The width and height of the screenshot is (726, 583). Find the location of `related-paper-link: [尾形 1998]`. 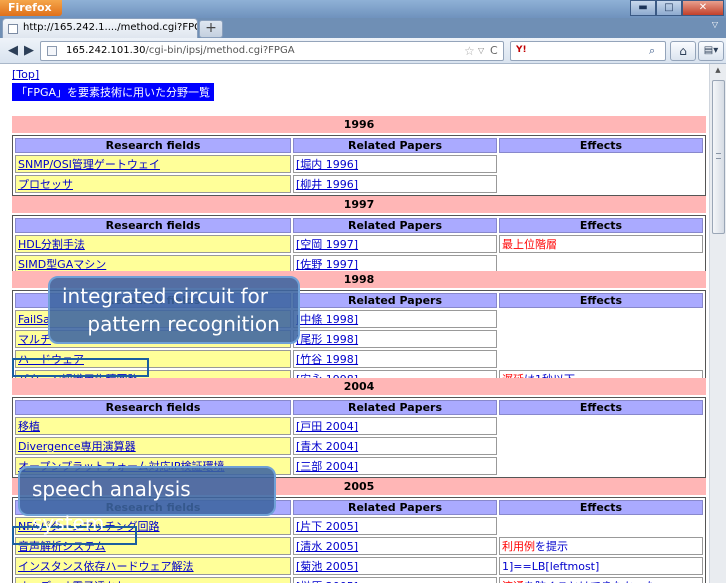

related-paper-link: [尾形 1998] is located at coordinates (327, 339).